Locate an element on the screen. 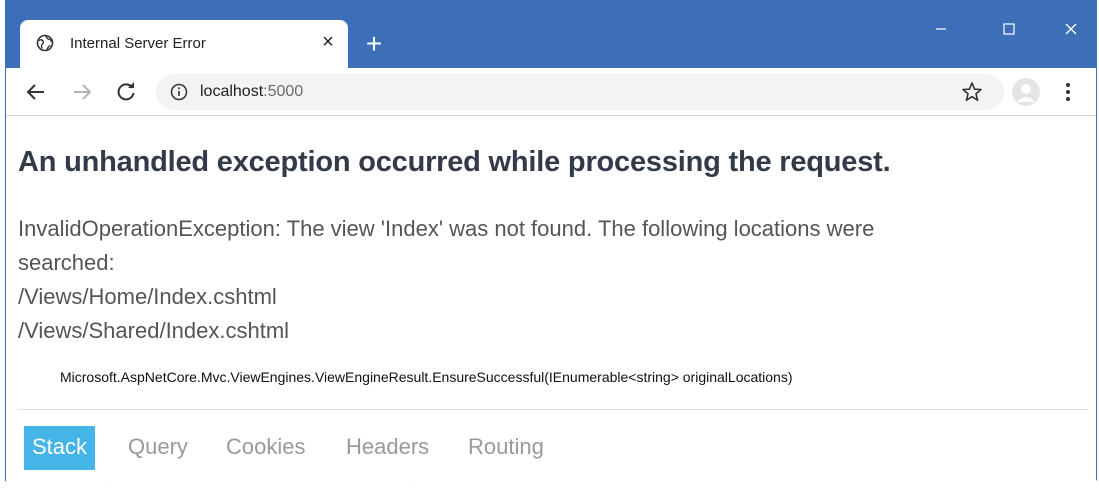 The height and width of the screenshot is (502, 1099). url-port: :5000 is located at coordinates (283, 91).